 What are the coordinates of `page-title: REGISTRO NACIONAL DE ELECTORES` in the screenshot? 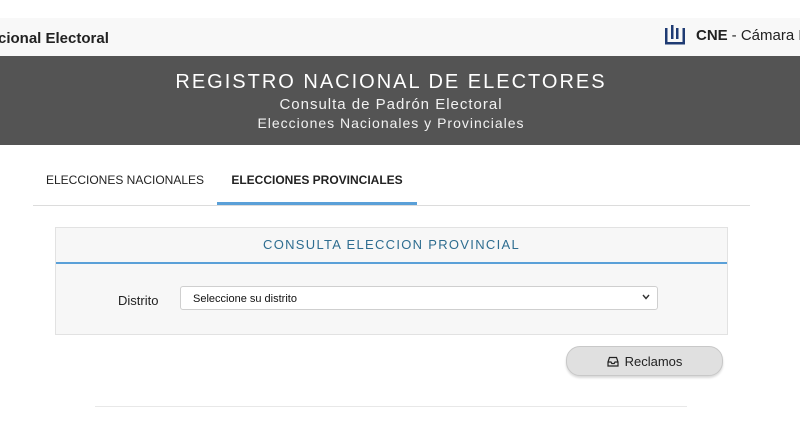 It's located at (391, 82).